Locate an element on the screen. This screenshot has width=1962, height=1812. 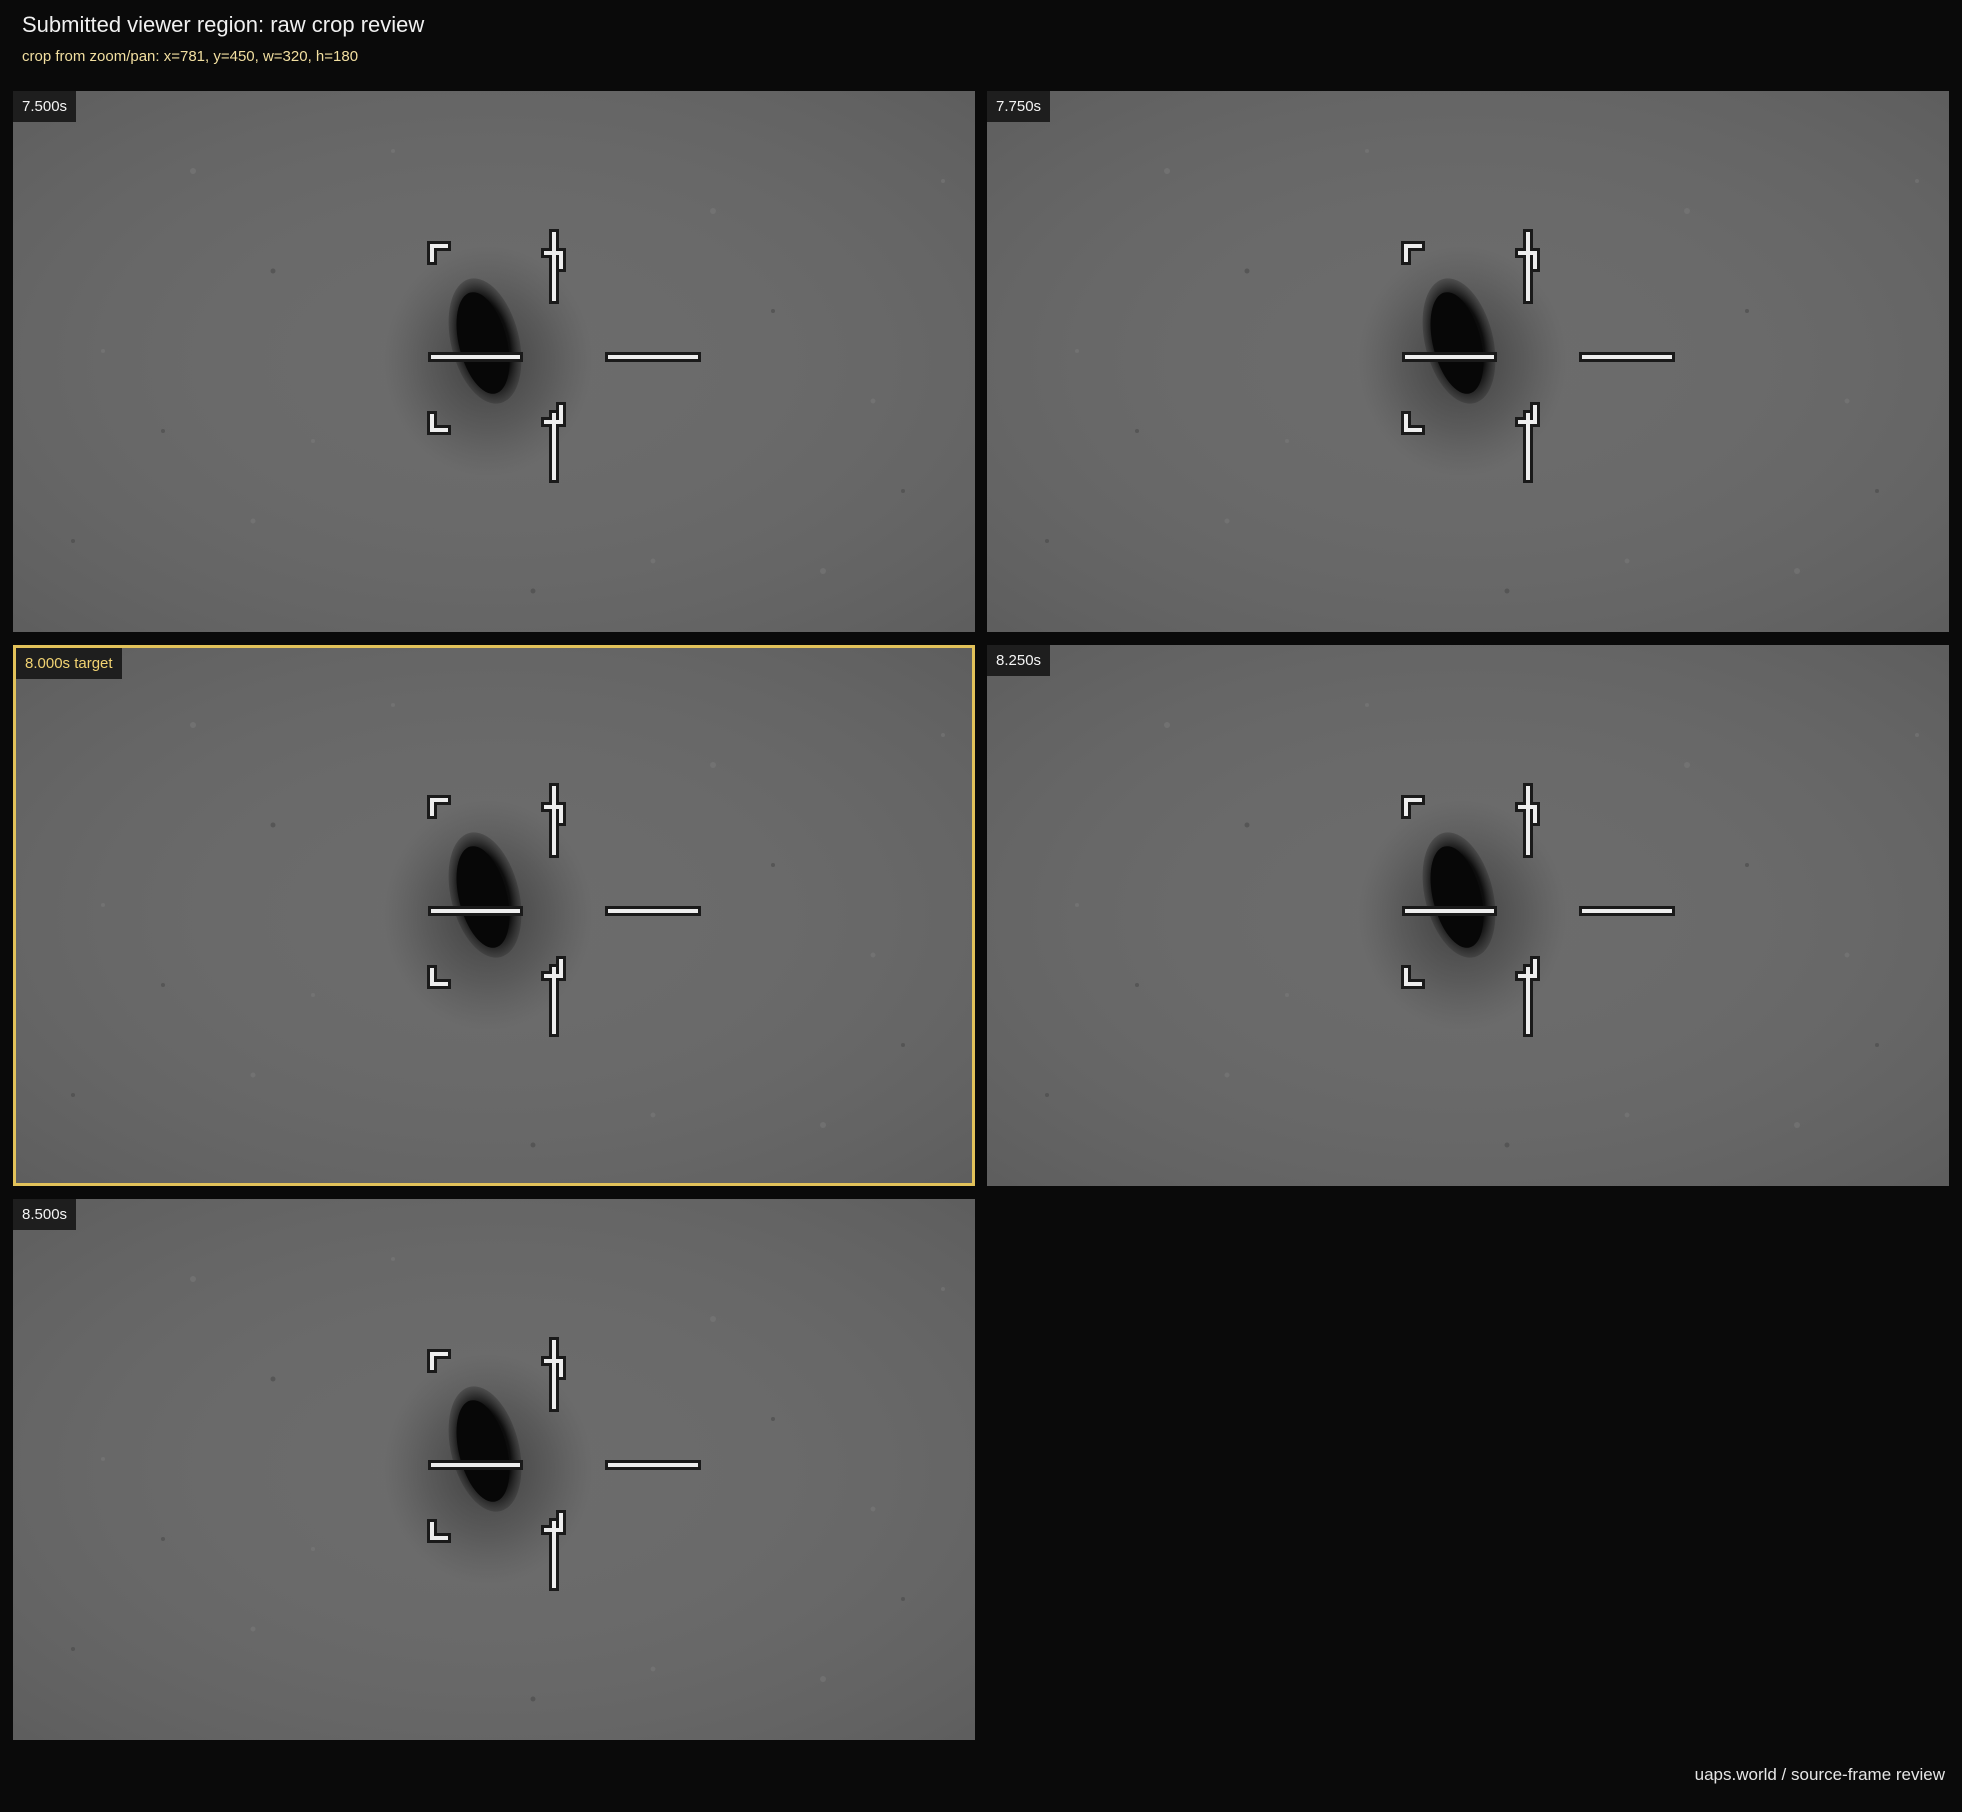
frame-timestamp-label: 8.500s is located at coordinates (45, 1214).